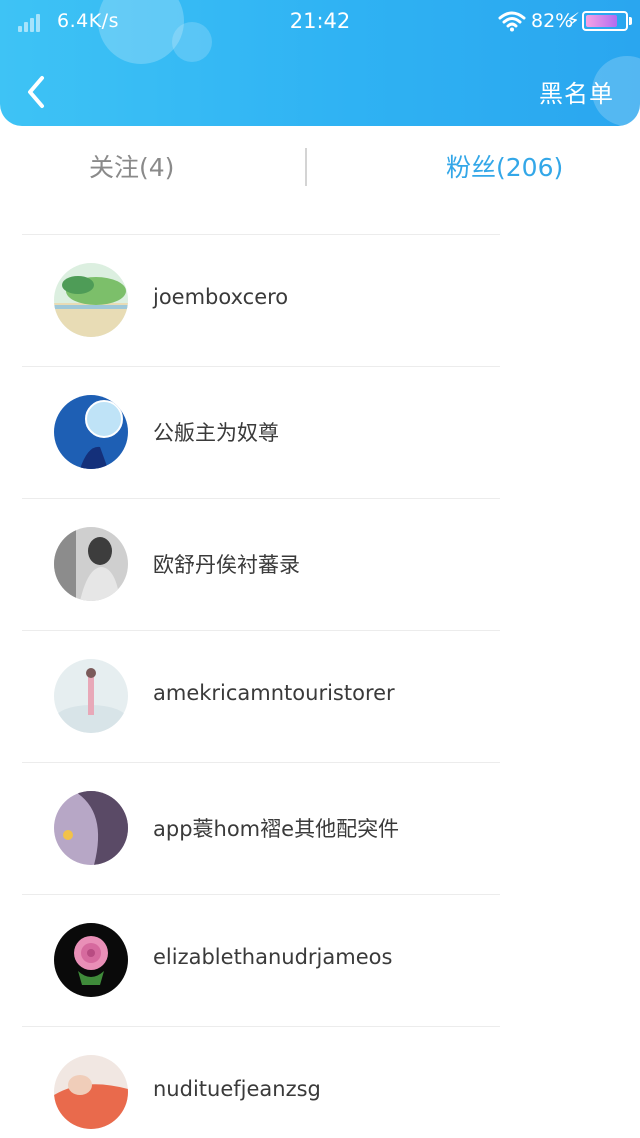  Describe the element at coordinates (512, 21) in the screenshot. I see `wifi-icon` at that location.